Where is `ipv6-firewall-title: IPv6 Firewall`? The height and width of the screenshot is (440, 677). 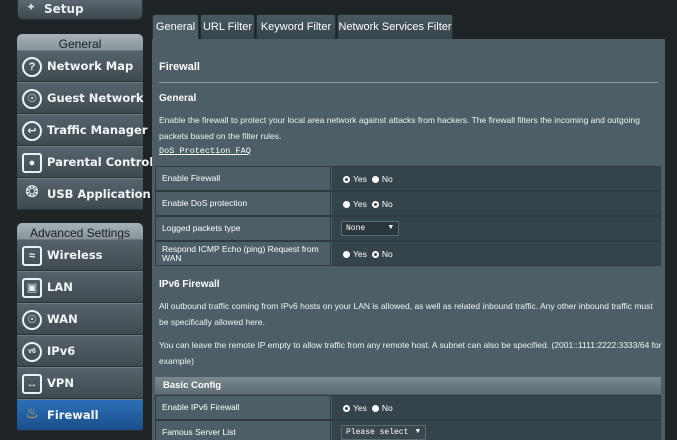
ipv6-firewall-title: IPv6 Firewall is located at coordinates (189, 284).